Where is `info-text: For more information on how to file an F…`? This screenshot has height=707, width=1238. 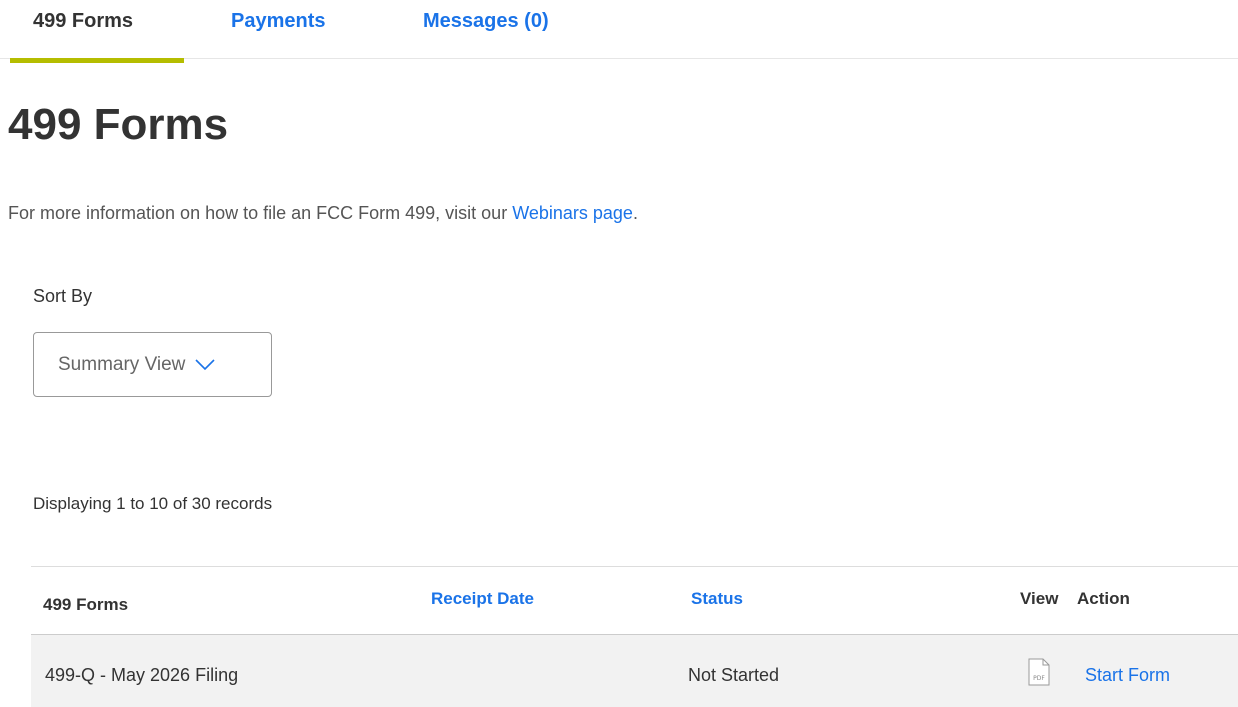 info-text: For more information on how to file an F… is located at coordinates (323, 213).